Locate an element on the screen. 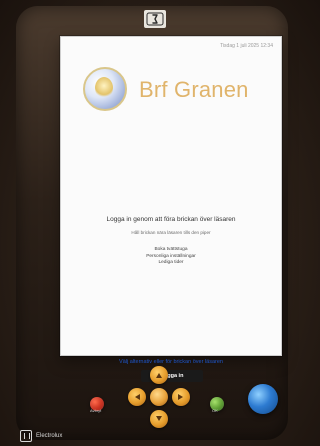 Image resolution: width=320 pixels, height=446 pixels. chevron-left-icon is located at coordinates (136, 397).